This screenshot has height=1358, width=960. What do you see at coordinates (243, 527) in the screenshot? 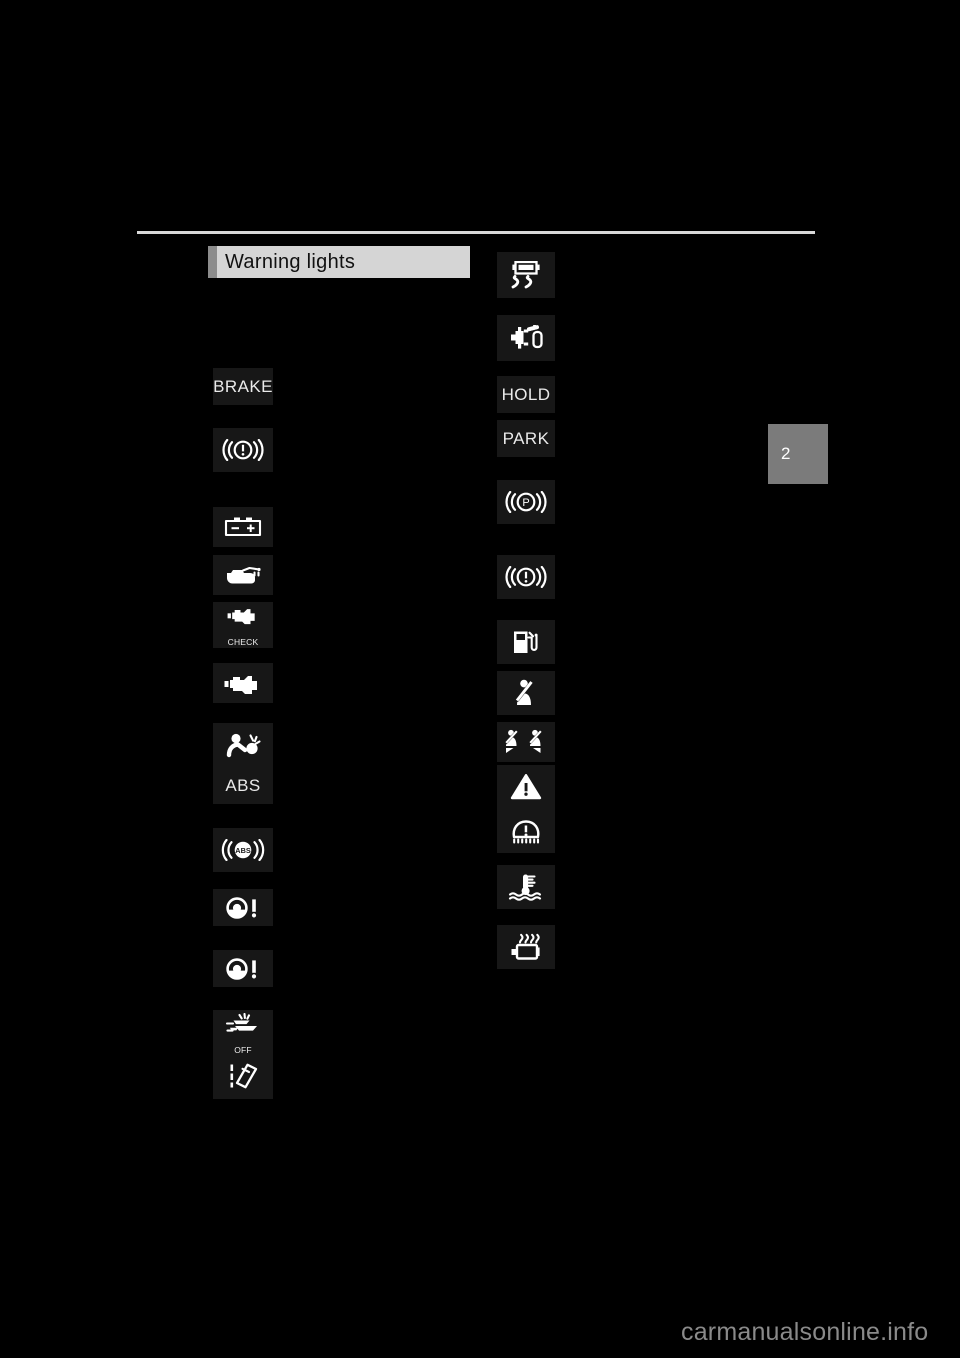
I see `charging-system-warning-icon` at bounding box center [243, 527].